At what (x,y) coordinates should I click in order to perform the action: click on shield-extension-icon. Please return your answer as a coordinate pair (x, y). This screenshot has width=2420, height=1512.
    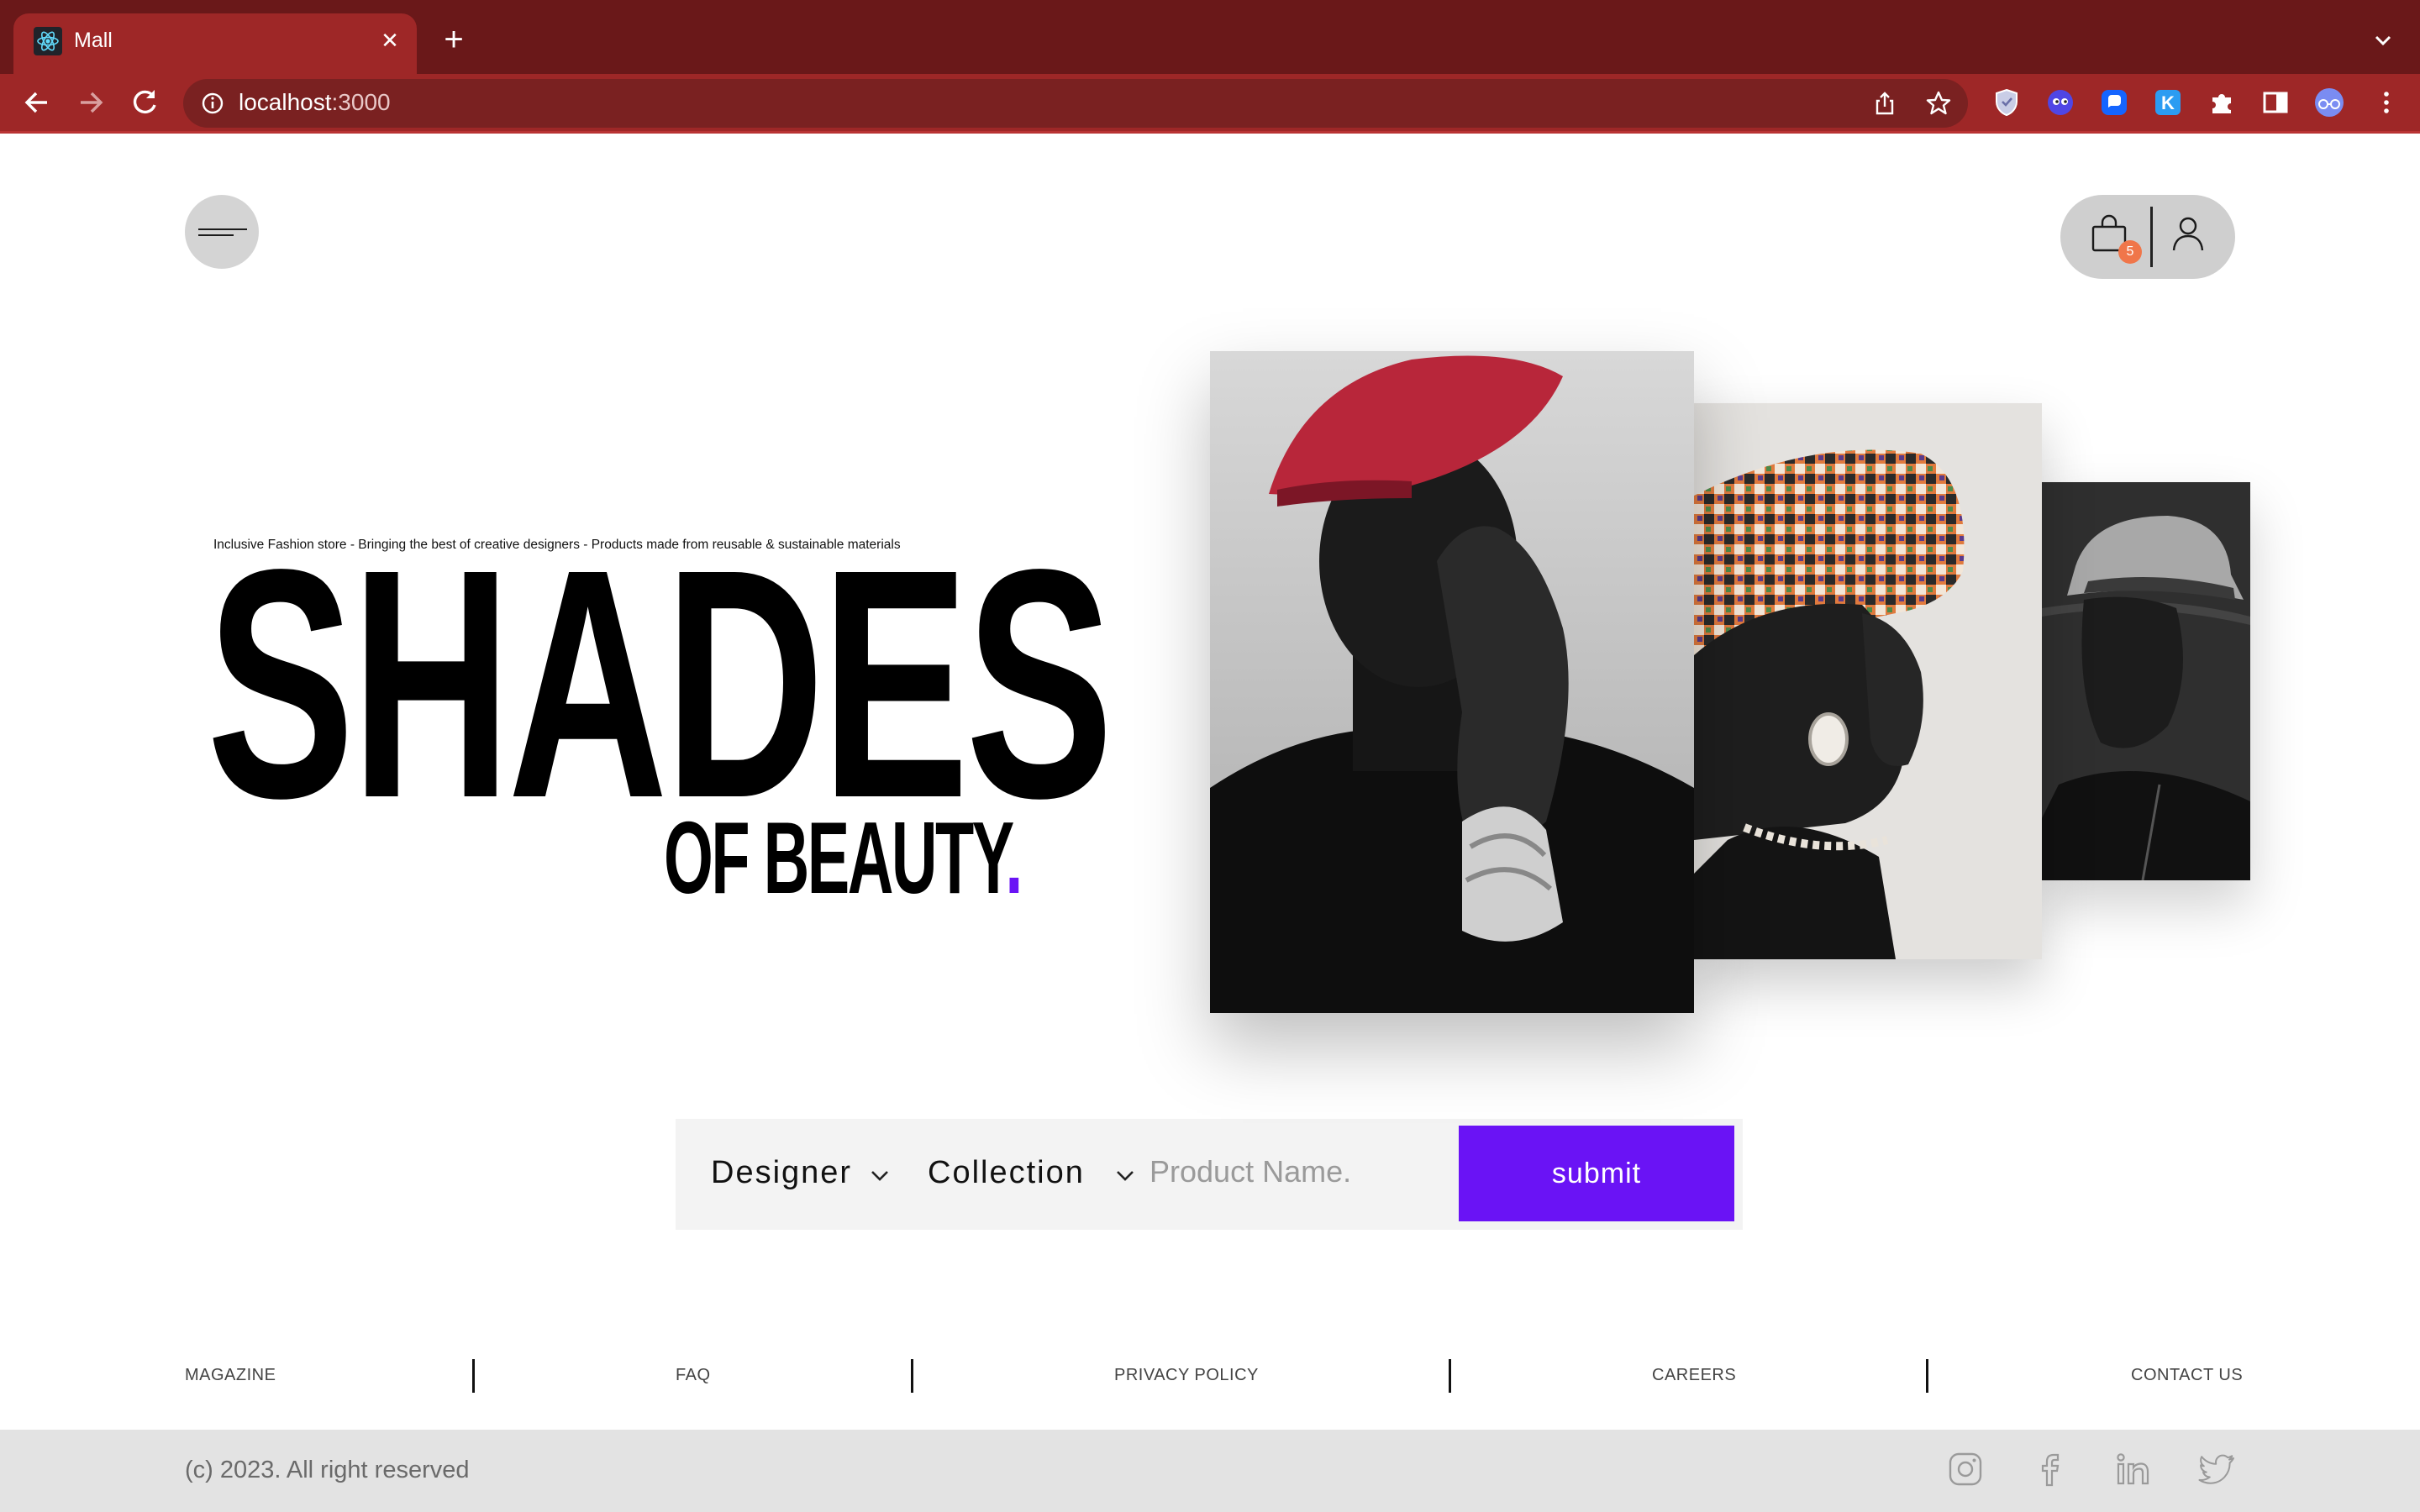
    Looking at the image, I should click on (2006, 102).